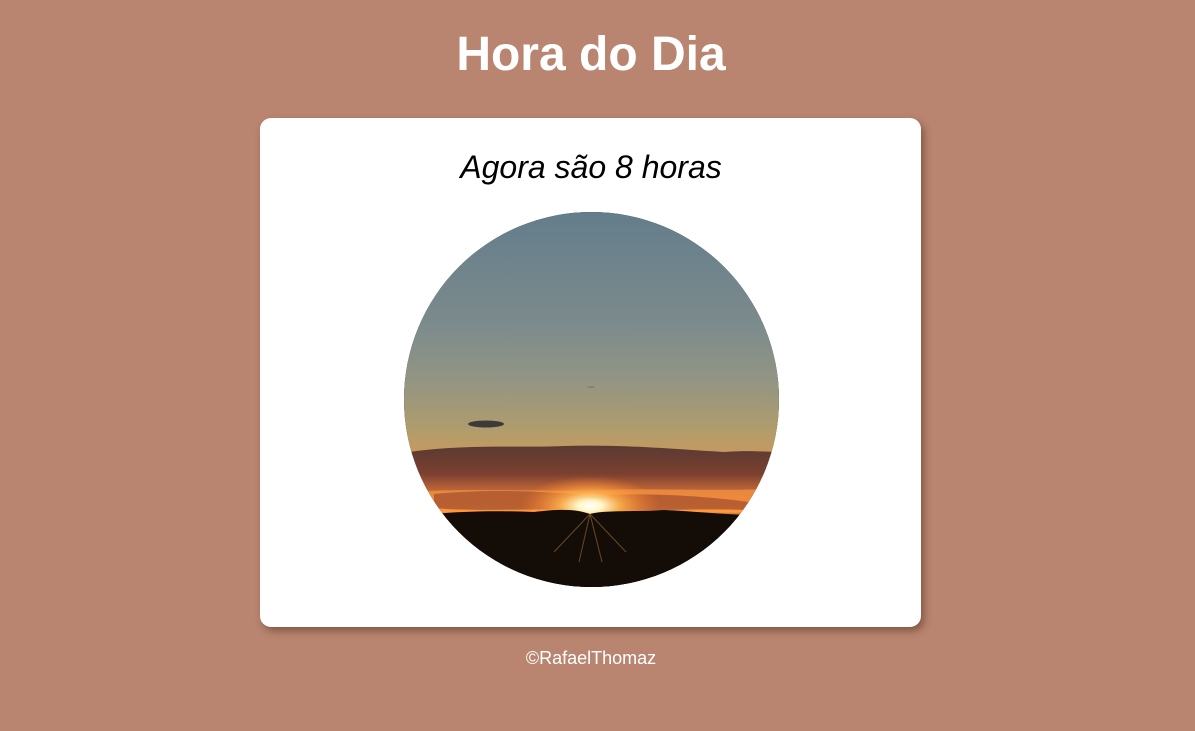 The height and width of the screenshot is (731, 1195). I want to click on cloud-small, so click(486, 424).